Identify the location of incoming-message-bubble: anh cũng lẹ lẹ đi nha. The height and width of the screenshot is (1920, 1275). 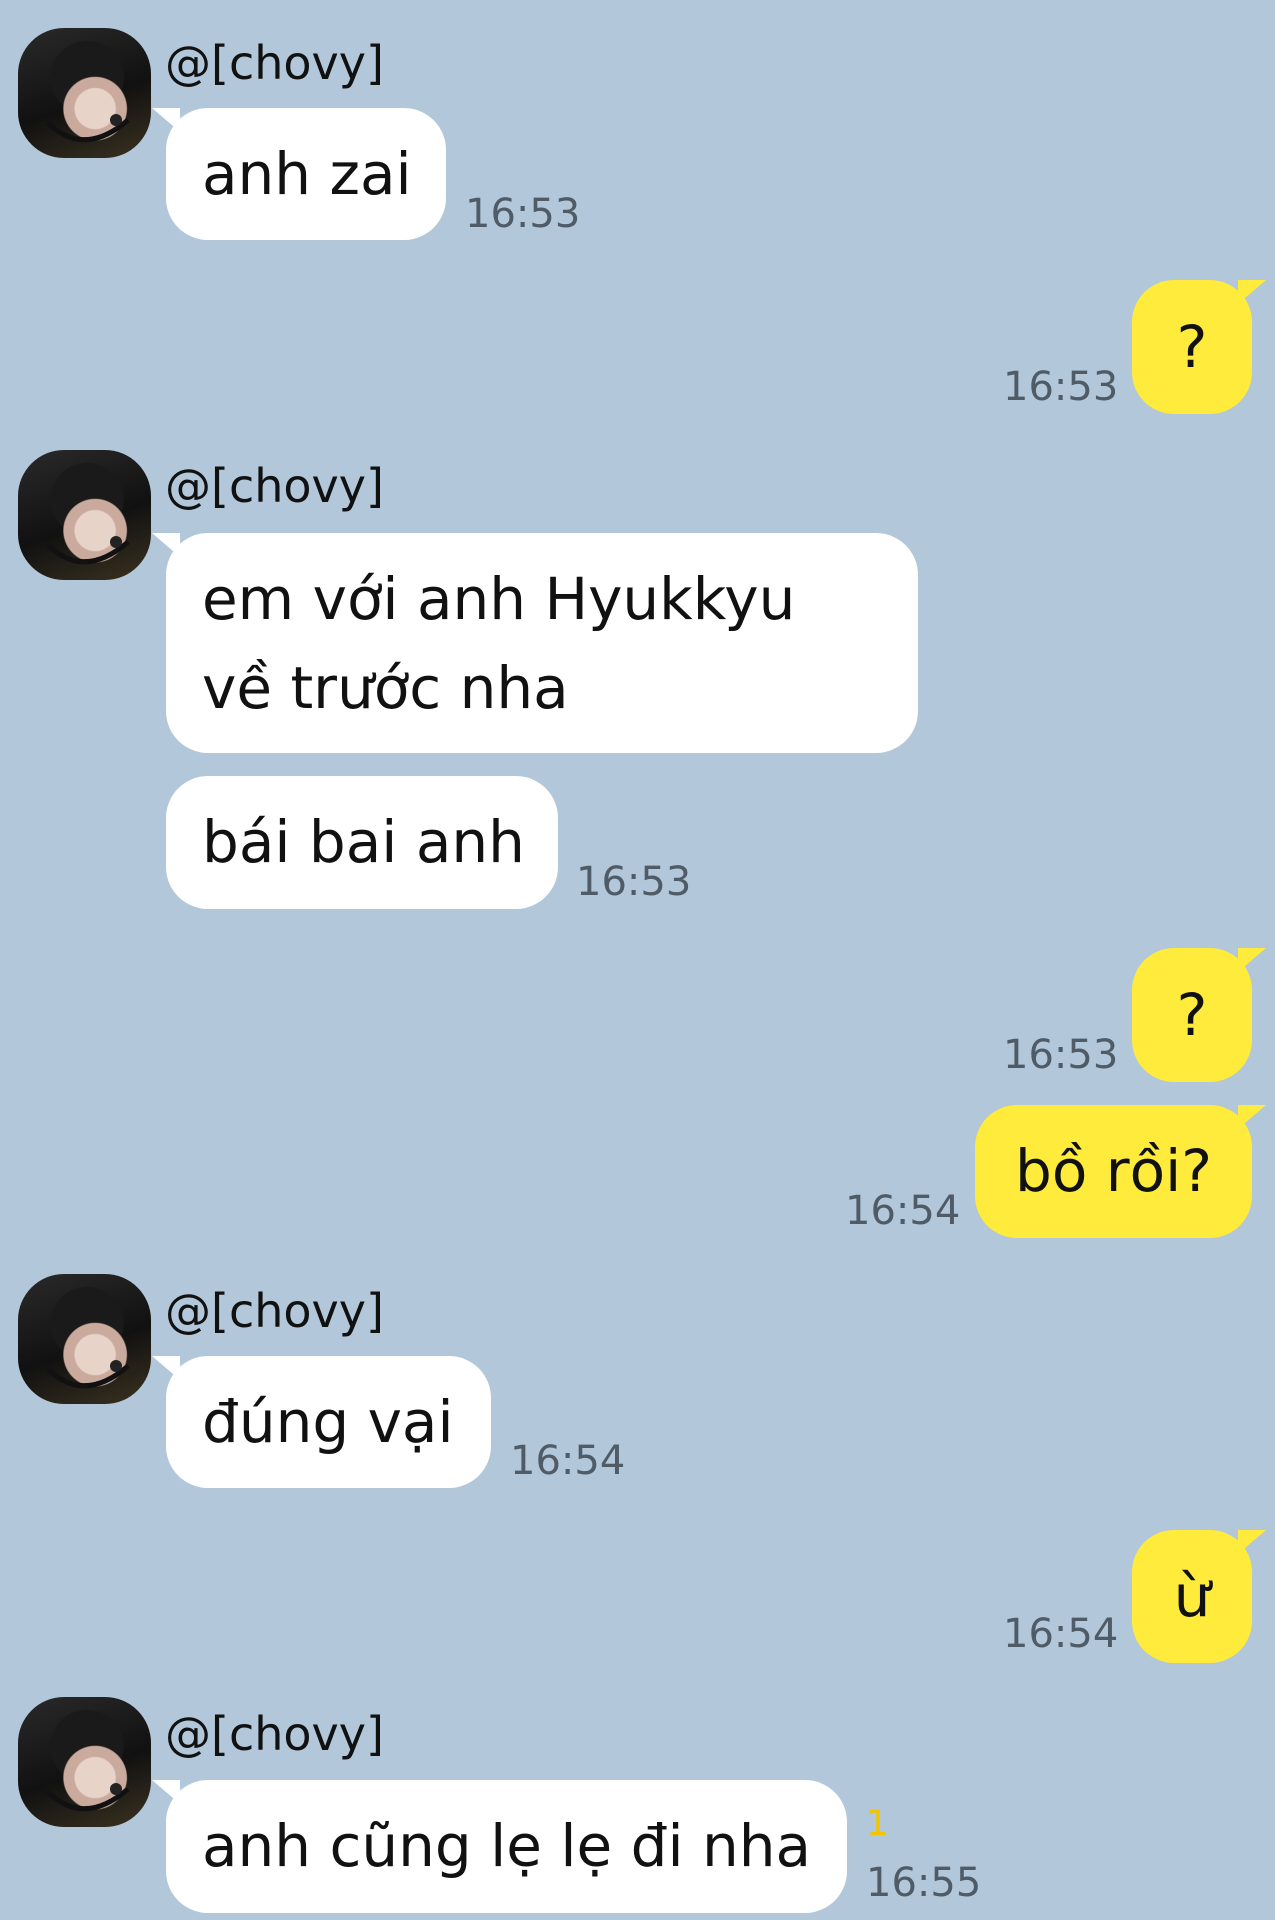
(499, 1846).